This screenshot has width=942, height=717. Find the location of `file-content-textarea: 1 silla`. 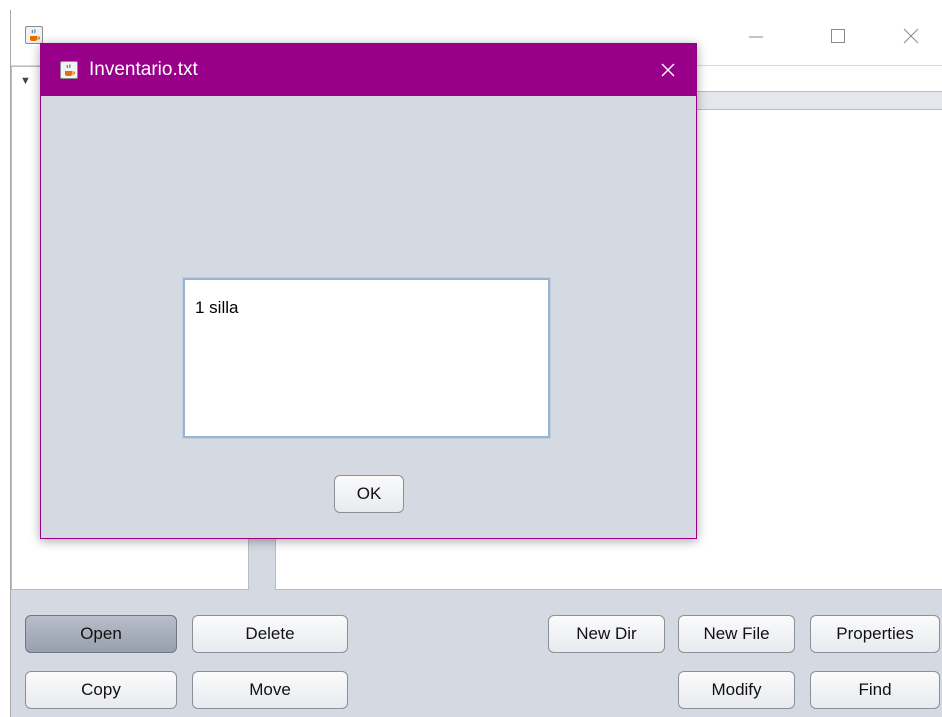

file-content-textarea: 1 silla is located at coordinates (366, 358).